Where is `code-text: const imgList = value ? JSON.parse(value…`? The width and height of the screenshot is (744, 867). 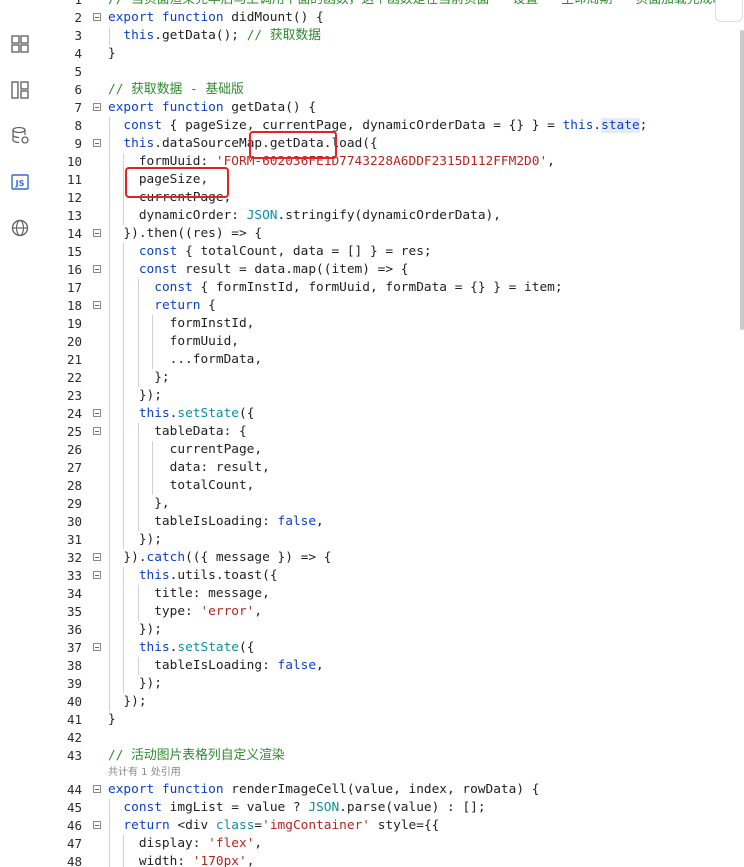
code-text: const imgList = value ? JSON.parse(value… is located at coordinates (296, 808).